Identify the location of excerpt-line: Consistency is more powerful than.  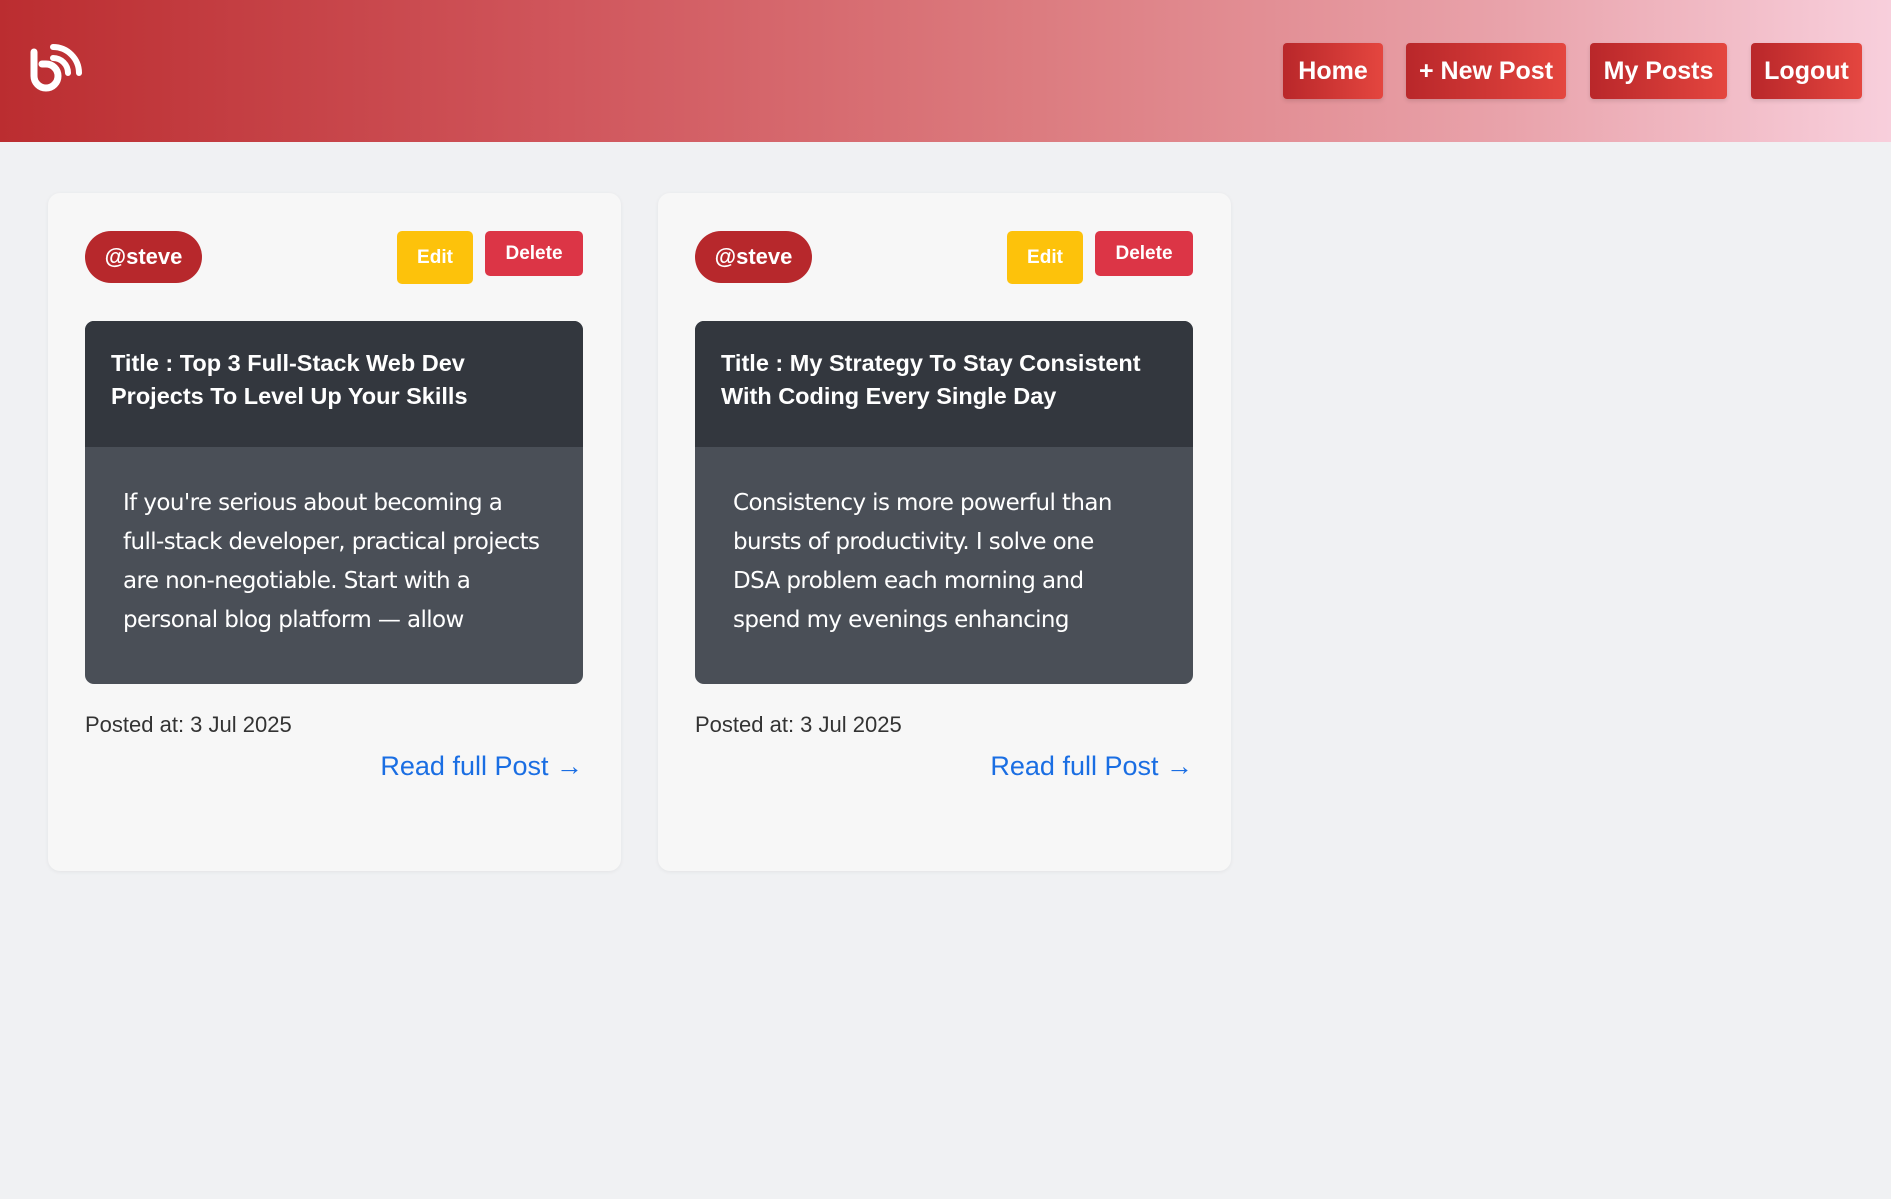
(922, 503).